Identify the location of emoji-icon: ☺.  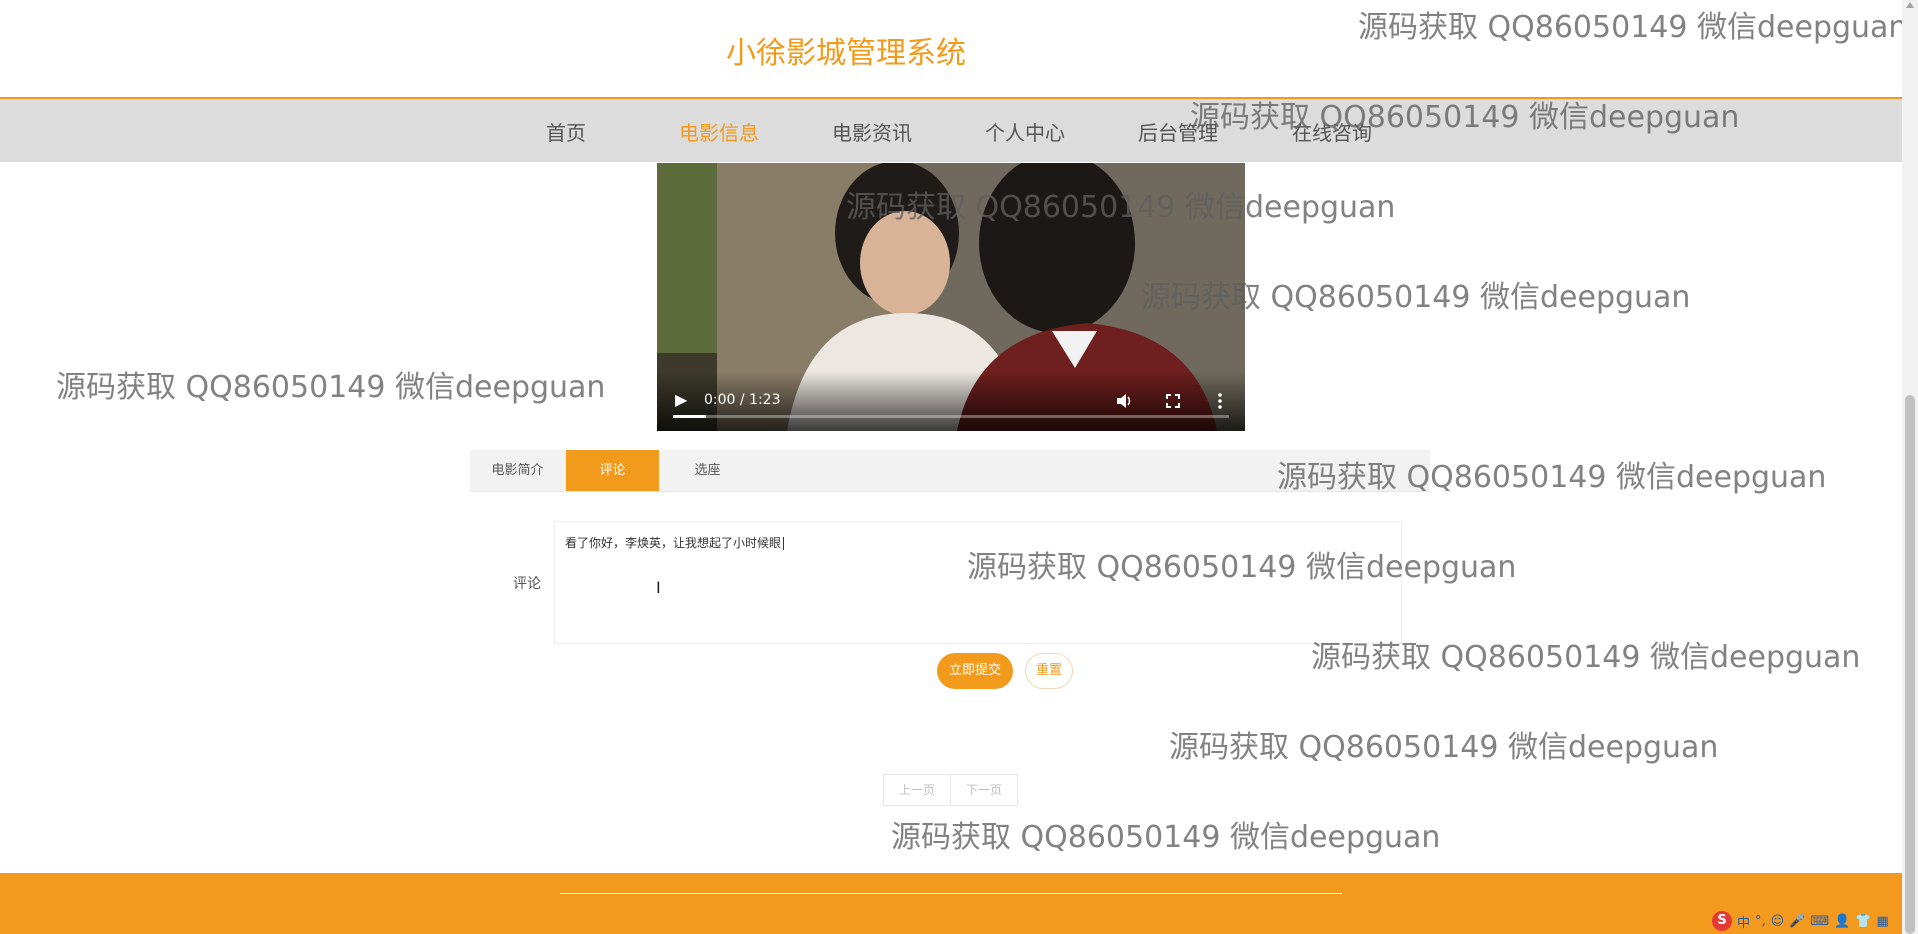
(1778, 921).